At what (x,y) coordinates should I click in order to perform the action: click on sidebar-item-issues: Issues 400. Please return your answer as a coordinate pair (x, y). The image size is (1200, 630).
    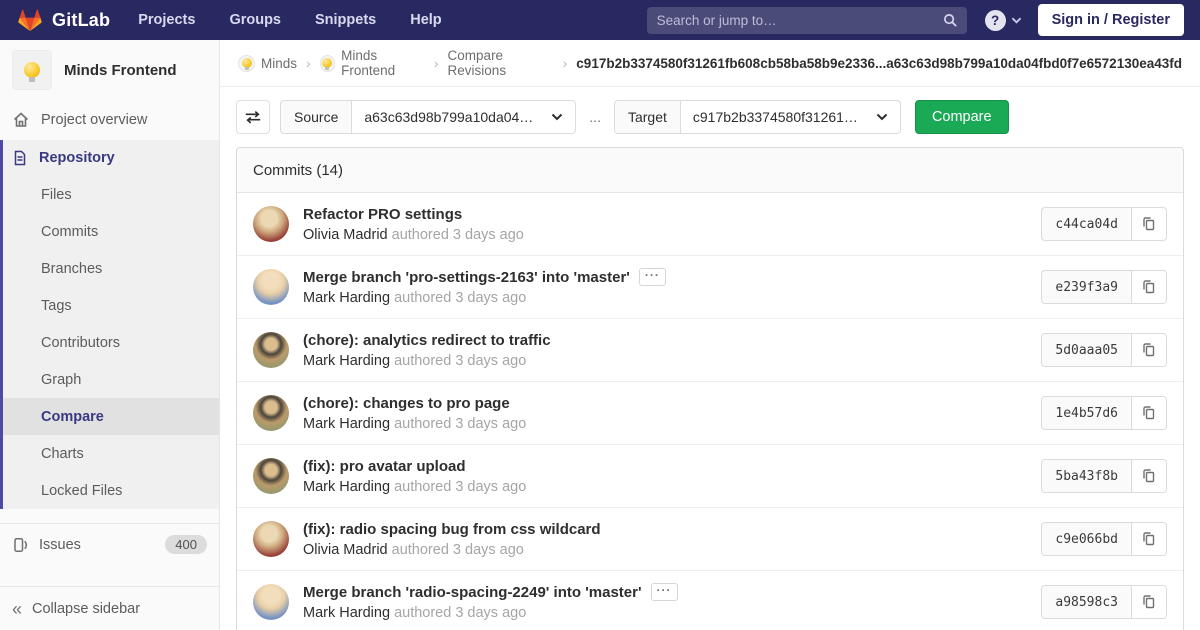
    Looking at the image, I should click on (109, 544).